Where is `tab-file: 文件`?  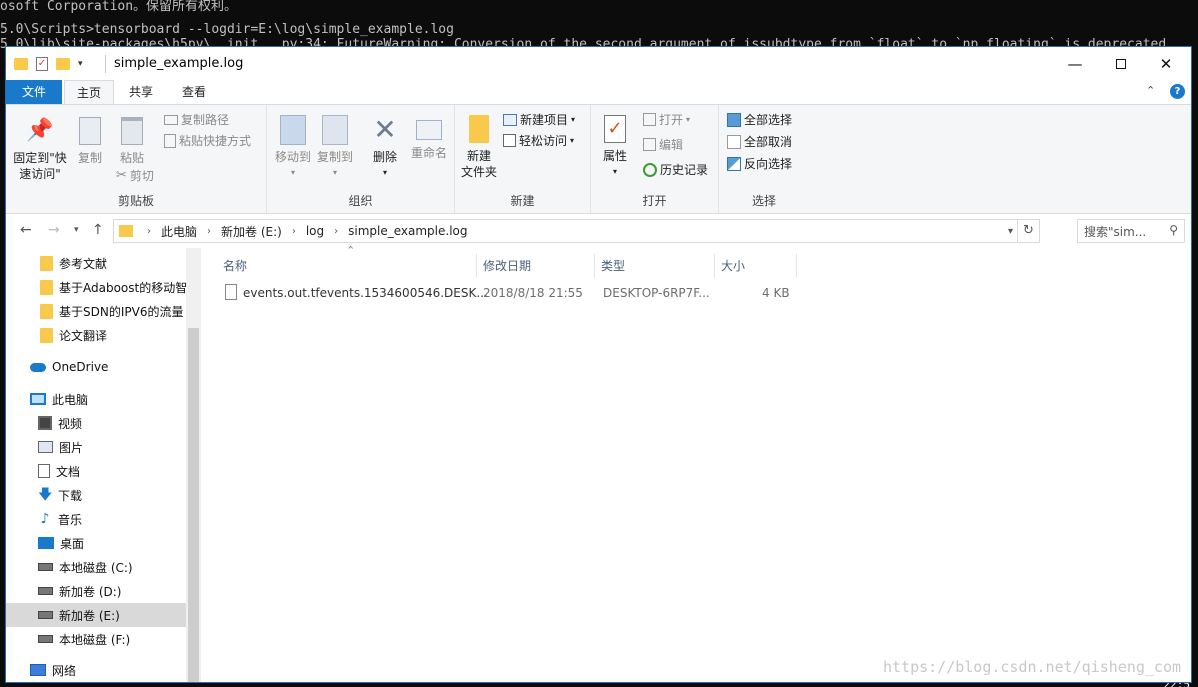 tab-file: 文件 is located at coordinates (34, 92).